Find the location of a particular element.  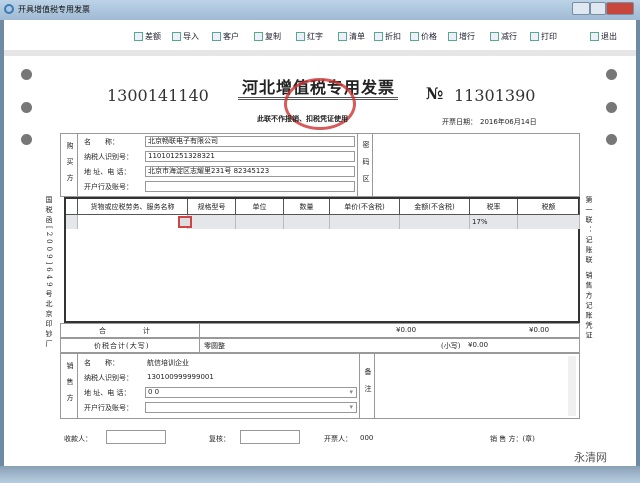

close-button is located at coordinates (620, 8).